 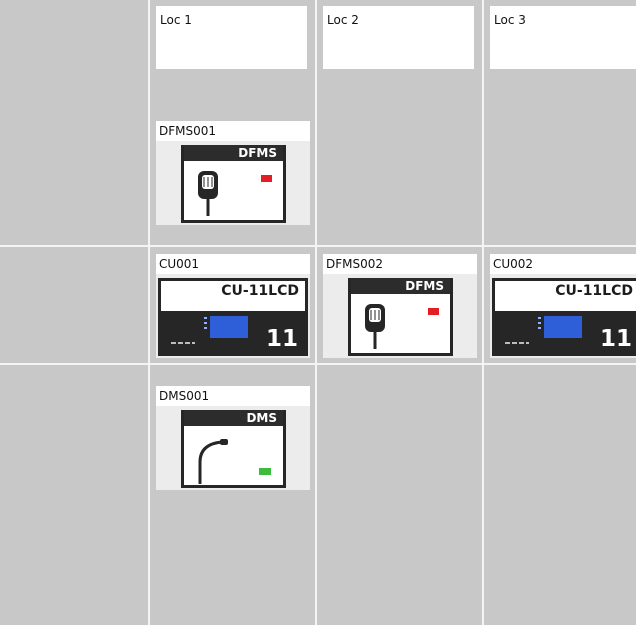 I want to click on device-label-cu001: CU001, so click(x=233, y=264).